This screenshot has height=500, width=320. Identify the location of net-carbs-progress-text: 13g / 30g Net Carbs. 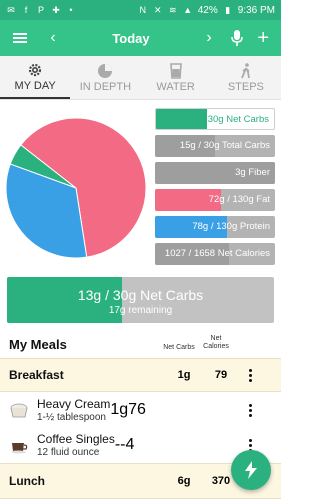
(140, 295).